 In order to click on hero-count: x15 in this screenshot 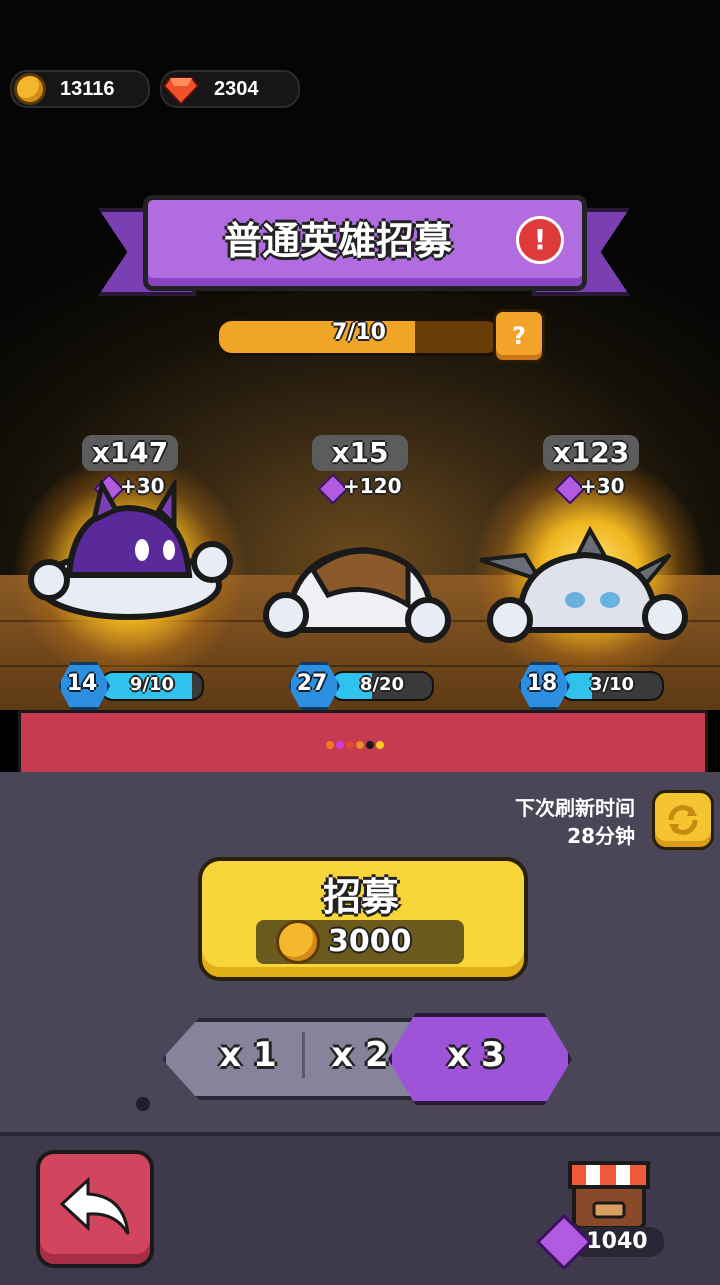, I will do `click(360, 453)`.